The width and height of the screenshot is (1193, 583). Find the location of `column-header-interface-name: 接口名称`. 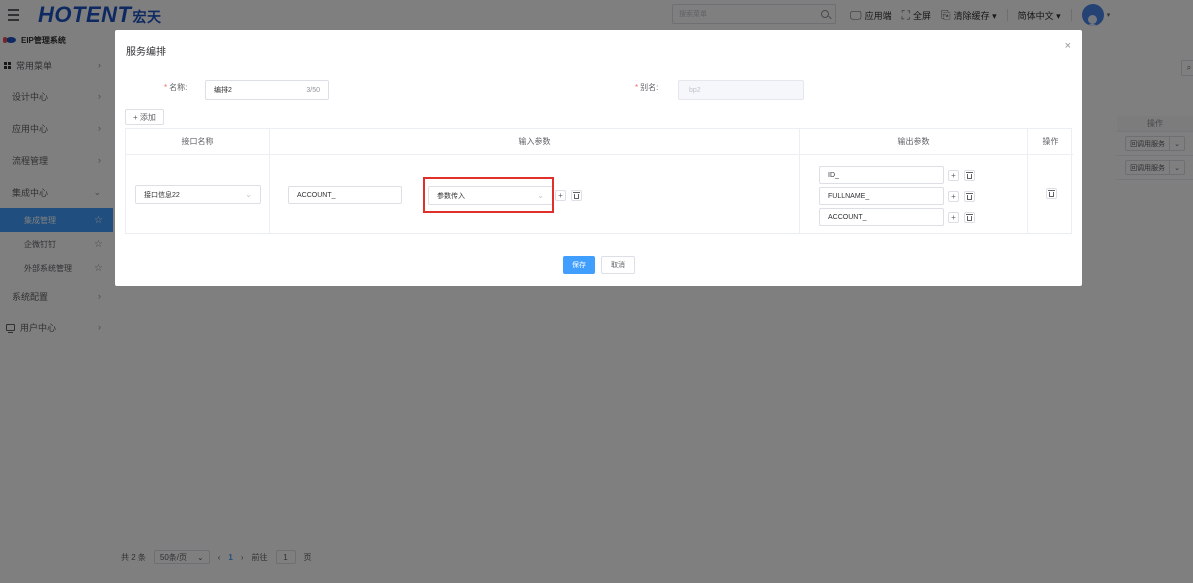

column-header-interface-name: 接口名称 is located at coordinates (198, 142).